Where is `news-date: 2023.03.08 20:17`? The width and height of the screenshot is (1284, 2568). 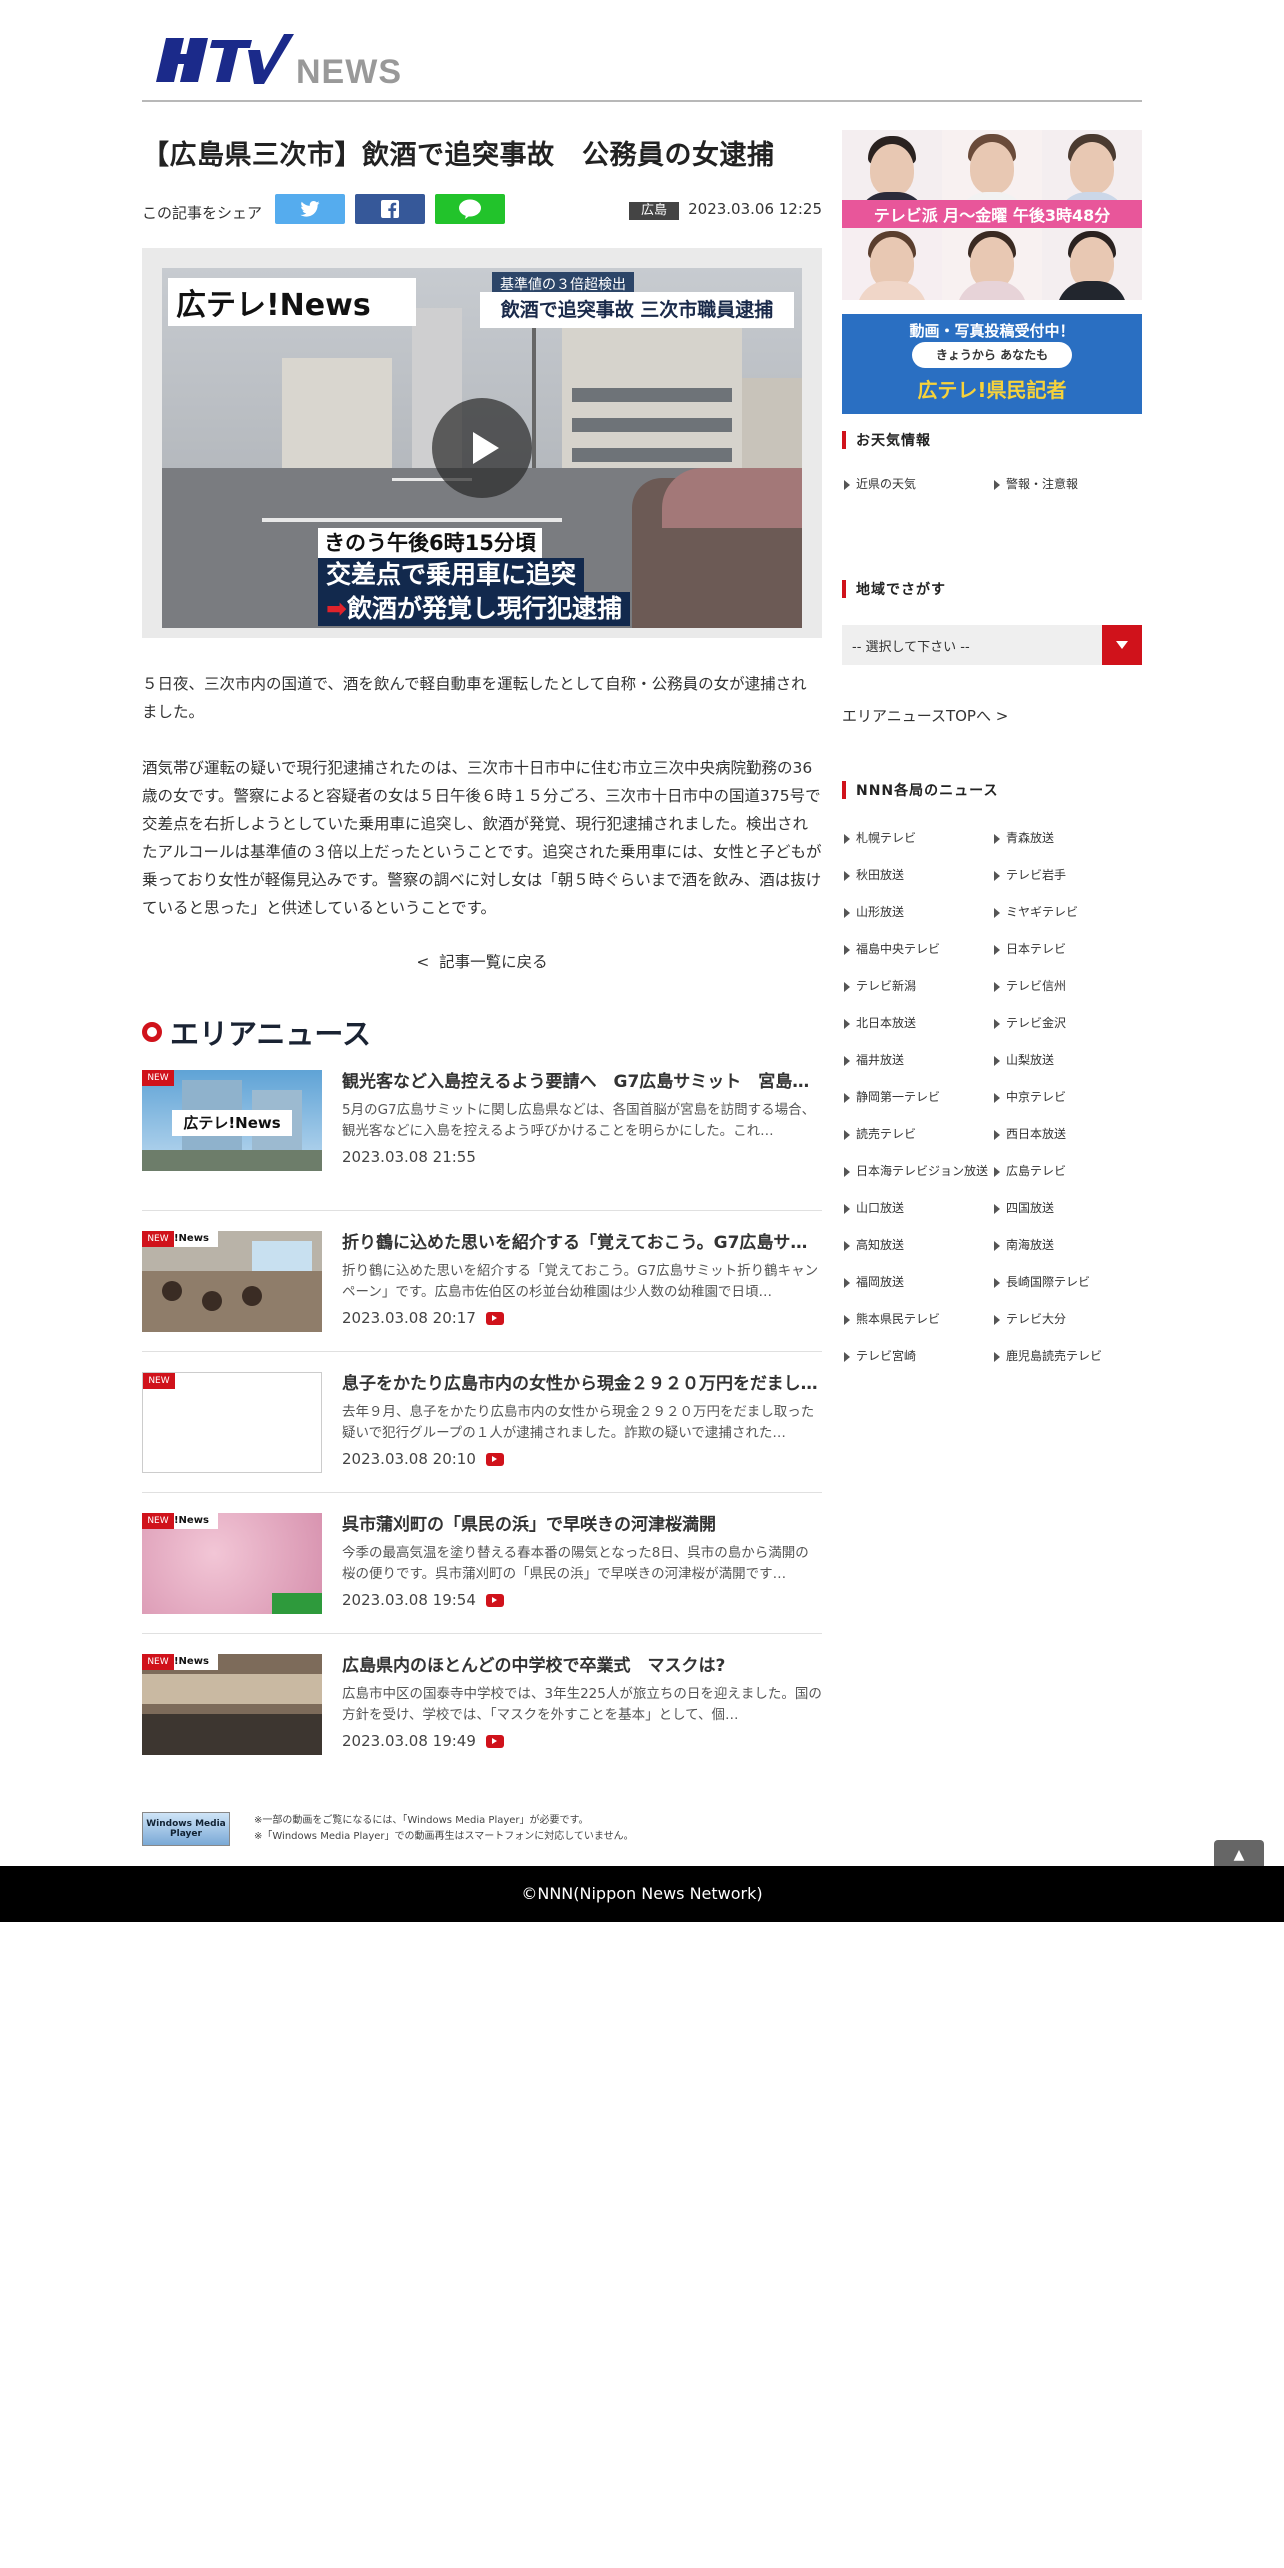
news-date: 2023.03.08 20:17 is located at coordinates (423, 1318).